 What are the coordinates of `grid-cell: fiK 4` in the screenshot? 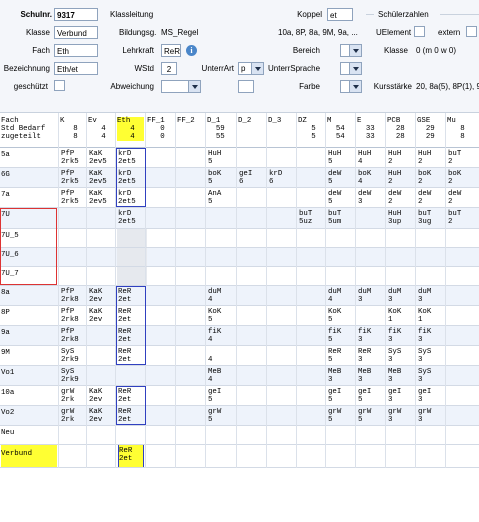 It's located at (214, 336).